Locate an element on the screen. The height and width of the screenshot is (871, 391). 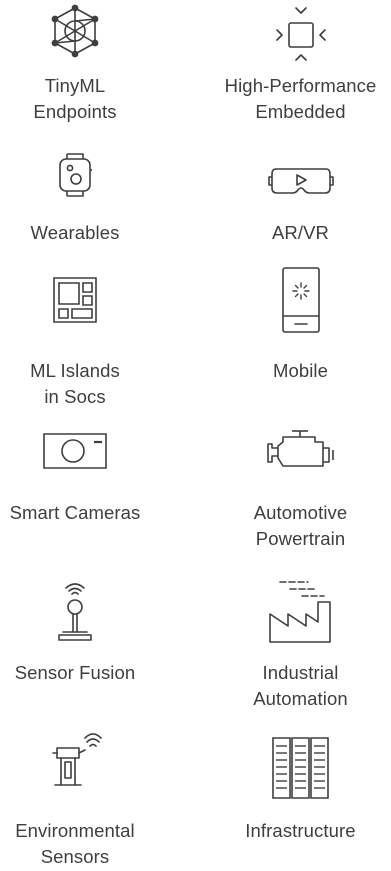
category-ml-islands: ML Islands in Socs is located at coordinates (75, 337).